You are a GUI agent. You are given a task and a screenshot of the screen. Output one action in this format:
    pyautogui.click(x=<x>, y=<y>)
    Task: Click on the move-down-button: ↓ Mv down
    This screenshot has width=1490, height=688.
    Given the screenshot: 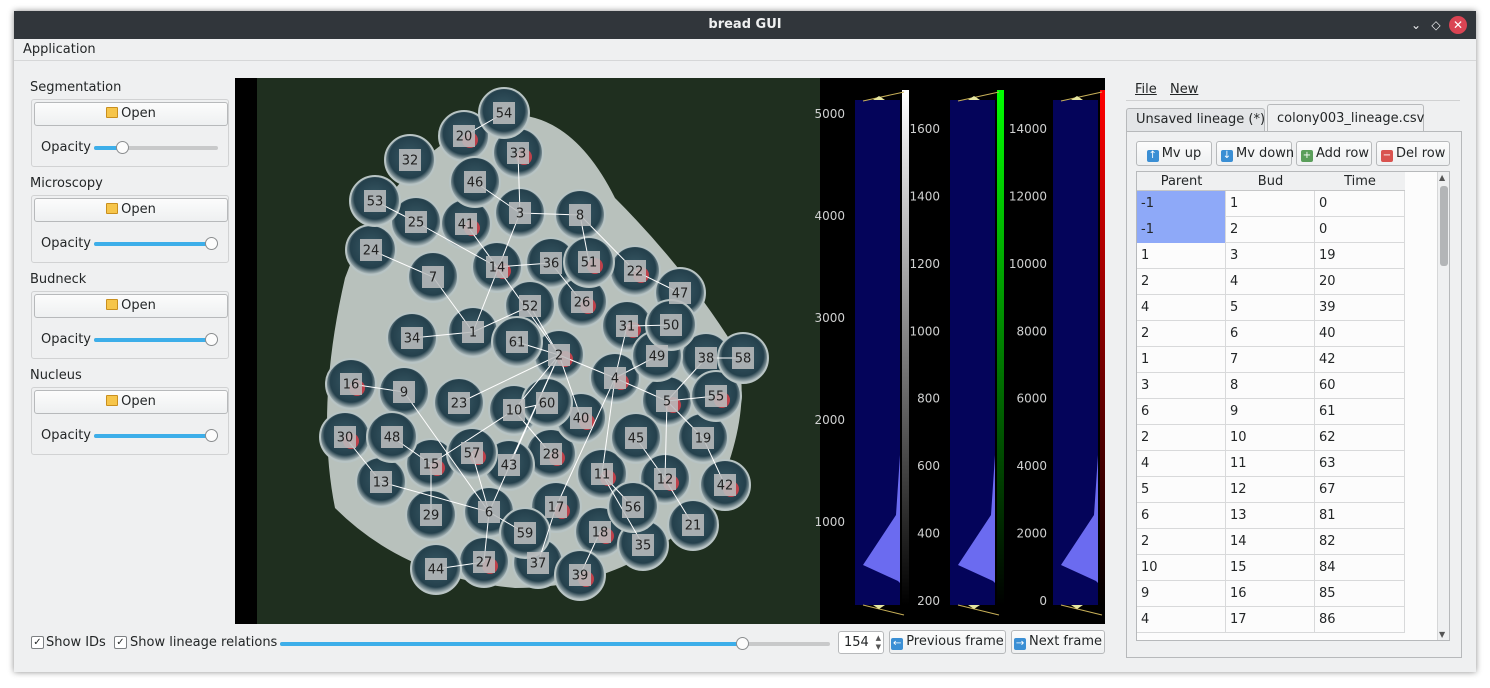 What is the action you would take?
    pyautogui.click(x=1255, y=153)
    